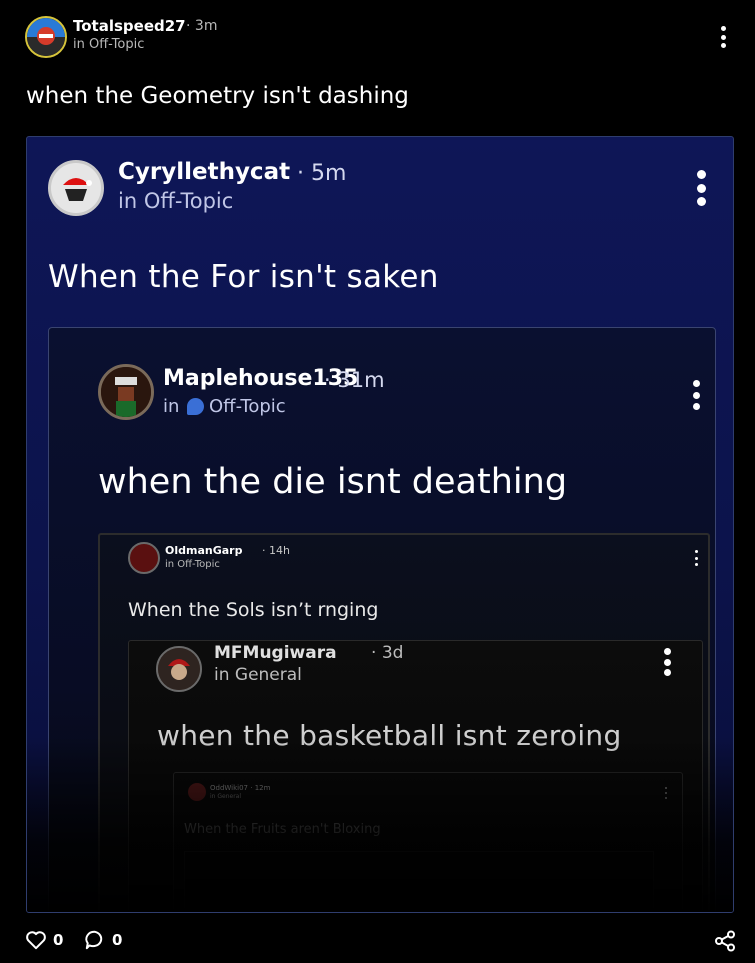 The width and height of the screenshot is (755, 963). I want to click on embed2-time-value: 31m, so click(361, 380).